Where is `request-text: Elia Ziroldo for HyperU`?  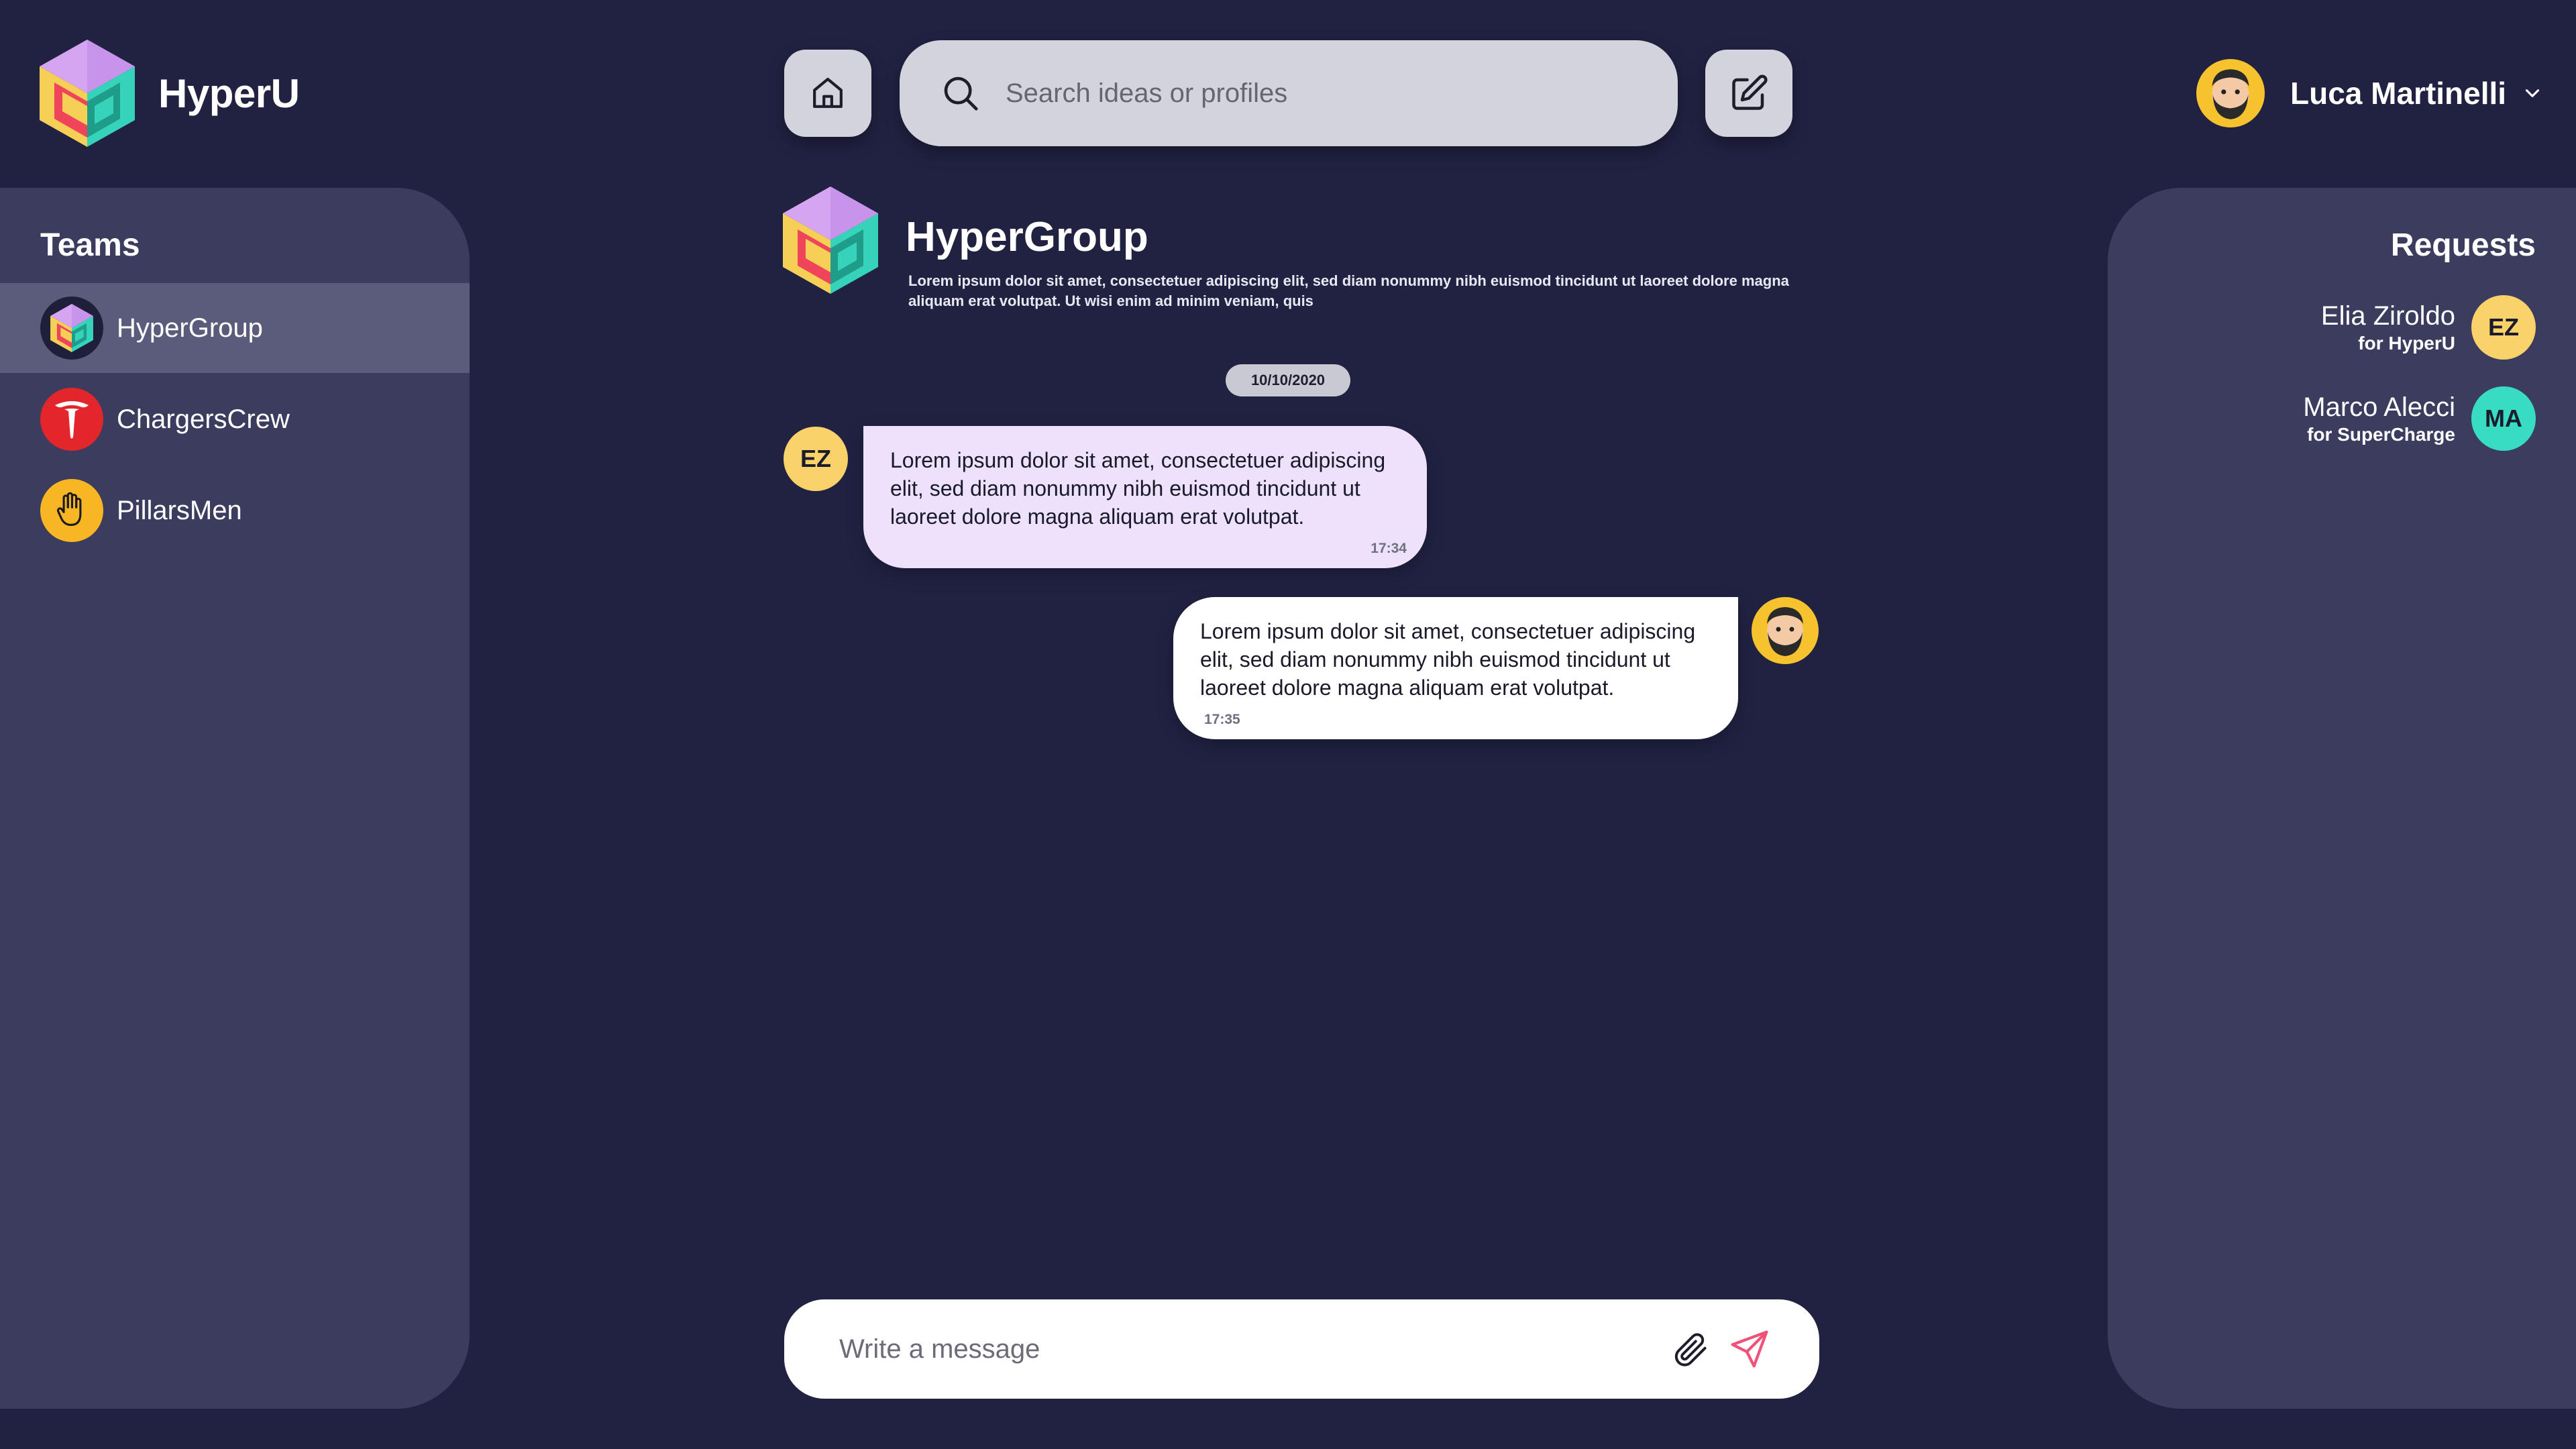 request-text: Elia Ziroldo for HyperU is located at coordinates (2388, 327).